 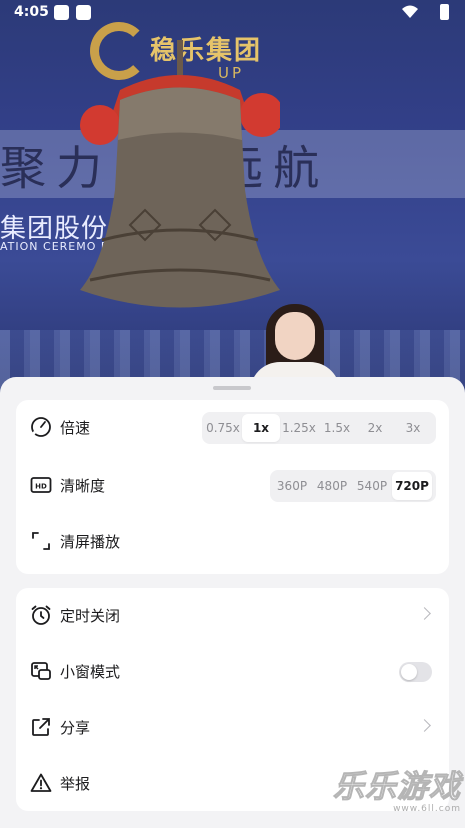 What do you see at coordinates (90, 672) in the screenshot?
I see `pip-label: 小窗模式` at bounding box center [90, 672].